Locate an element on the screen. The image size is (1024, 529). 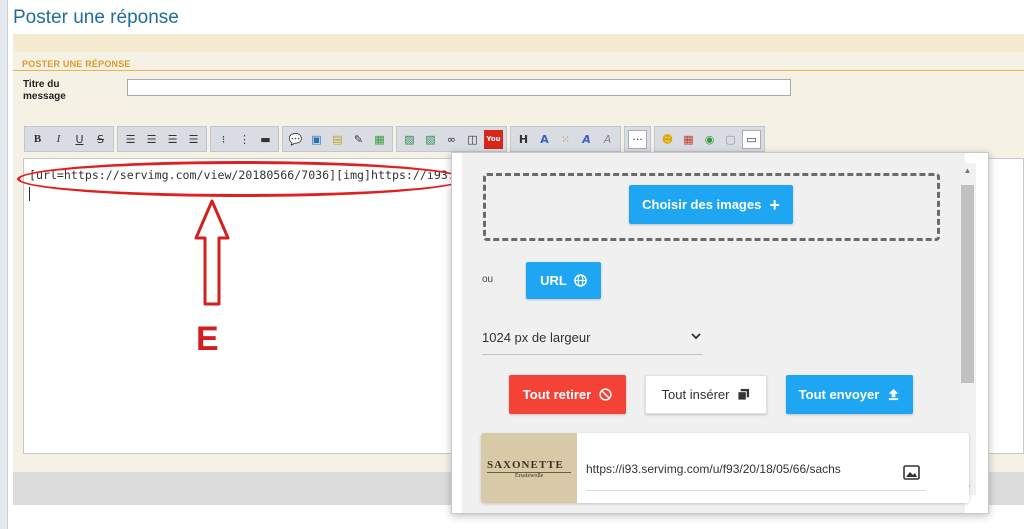
insert-all-button: Tout insérer is located at coordinates (706, 394).